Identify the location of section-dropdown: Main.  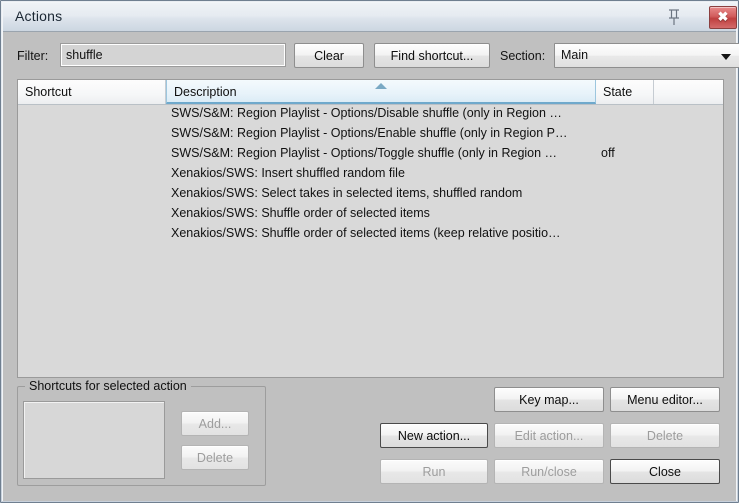
(646, 55).